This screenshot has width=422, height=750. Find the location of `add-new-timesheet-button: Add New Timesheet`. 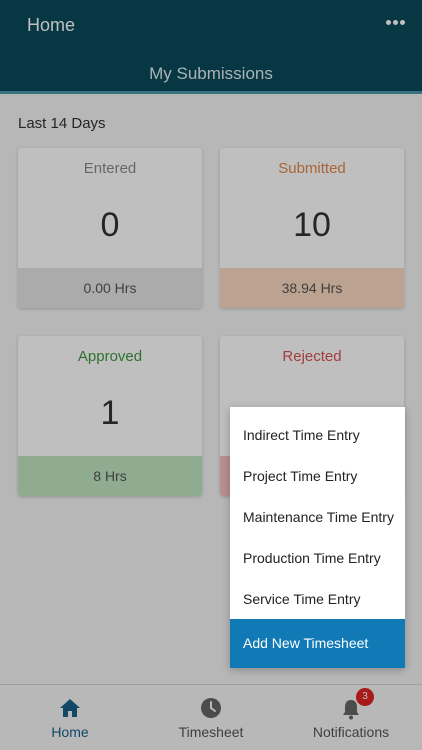

add-new-timesheet-button: Add New Timesheet is located at coordinates (317, 643).